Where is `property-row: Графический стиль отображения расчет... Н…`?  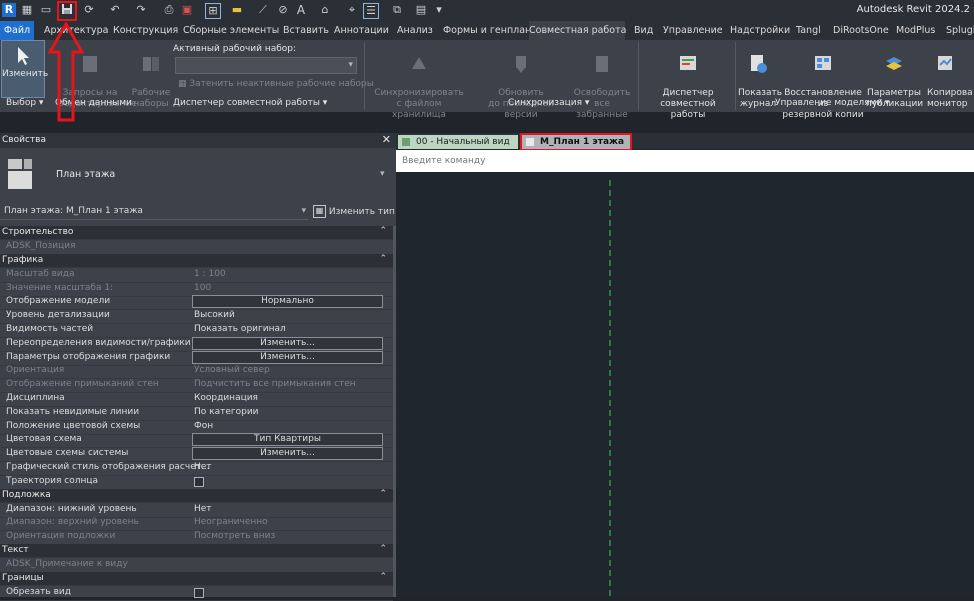 property-row: Графический стиль отображения расчет... Н… is located at coordinates (196, 468).